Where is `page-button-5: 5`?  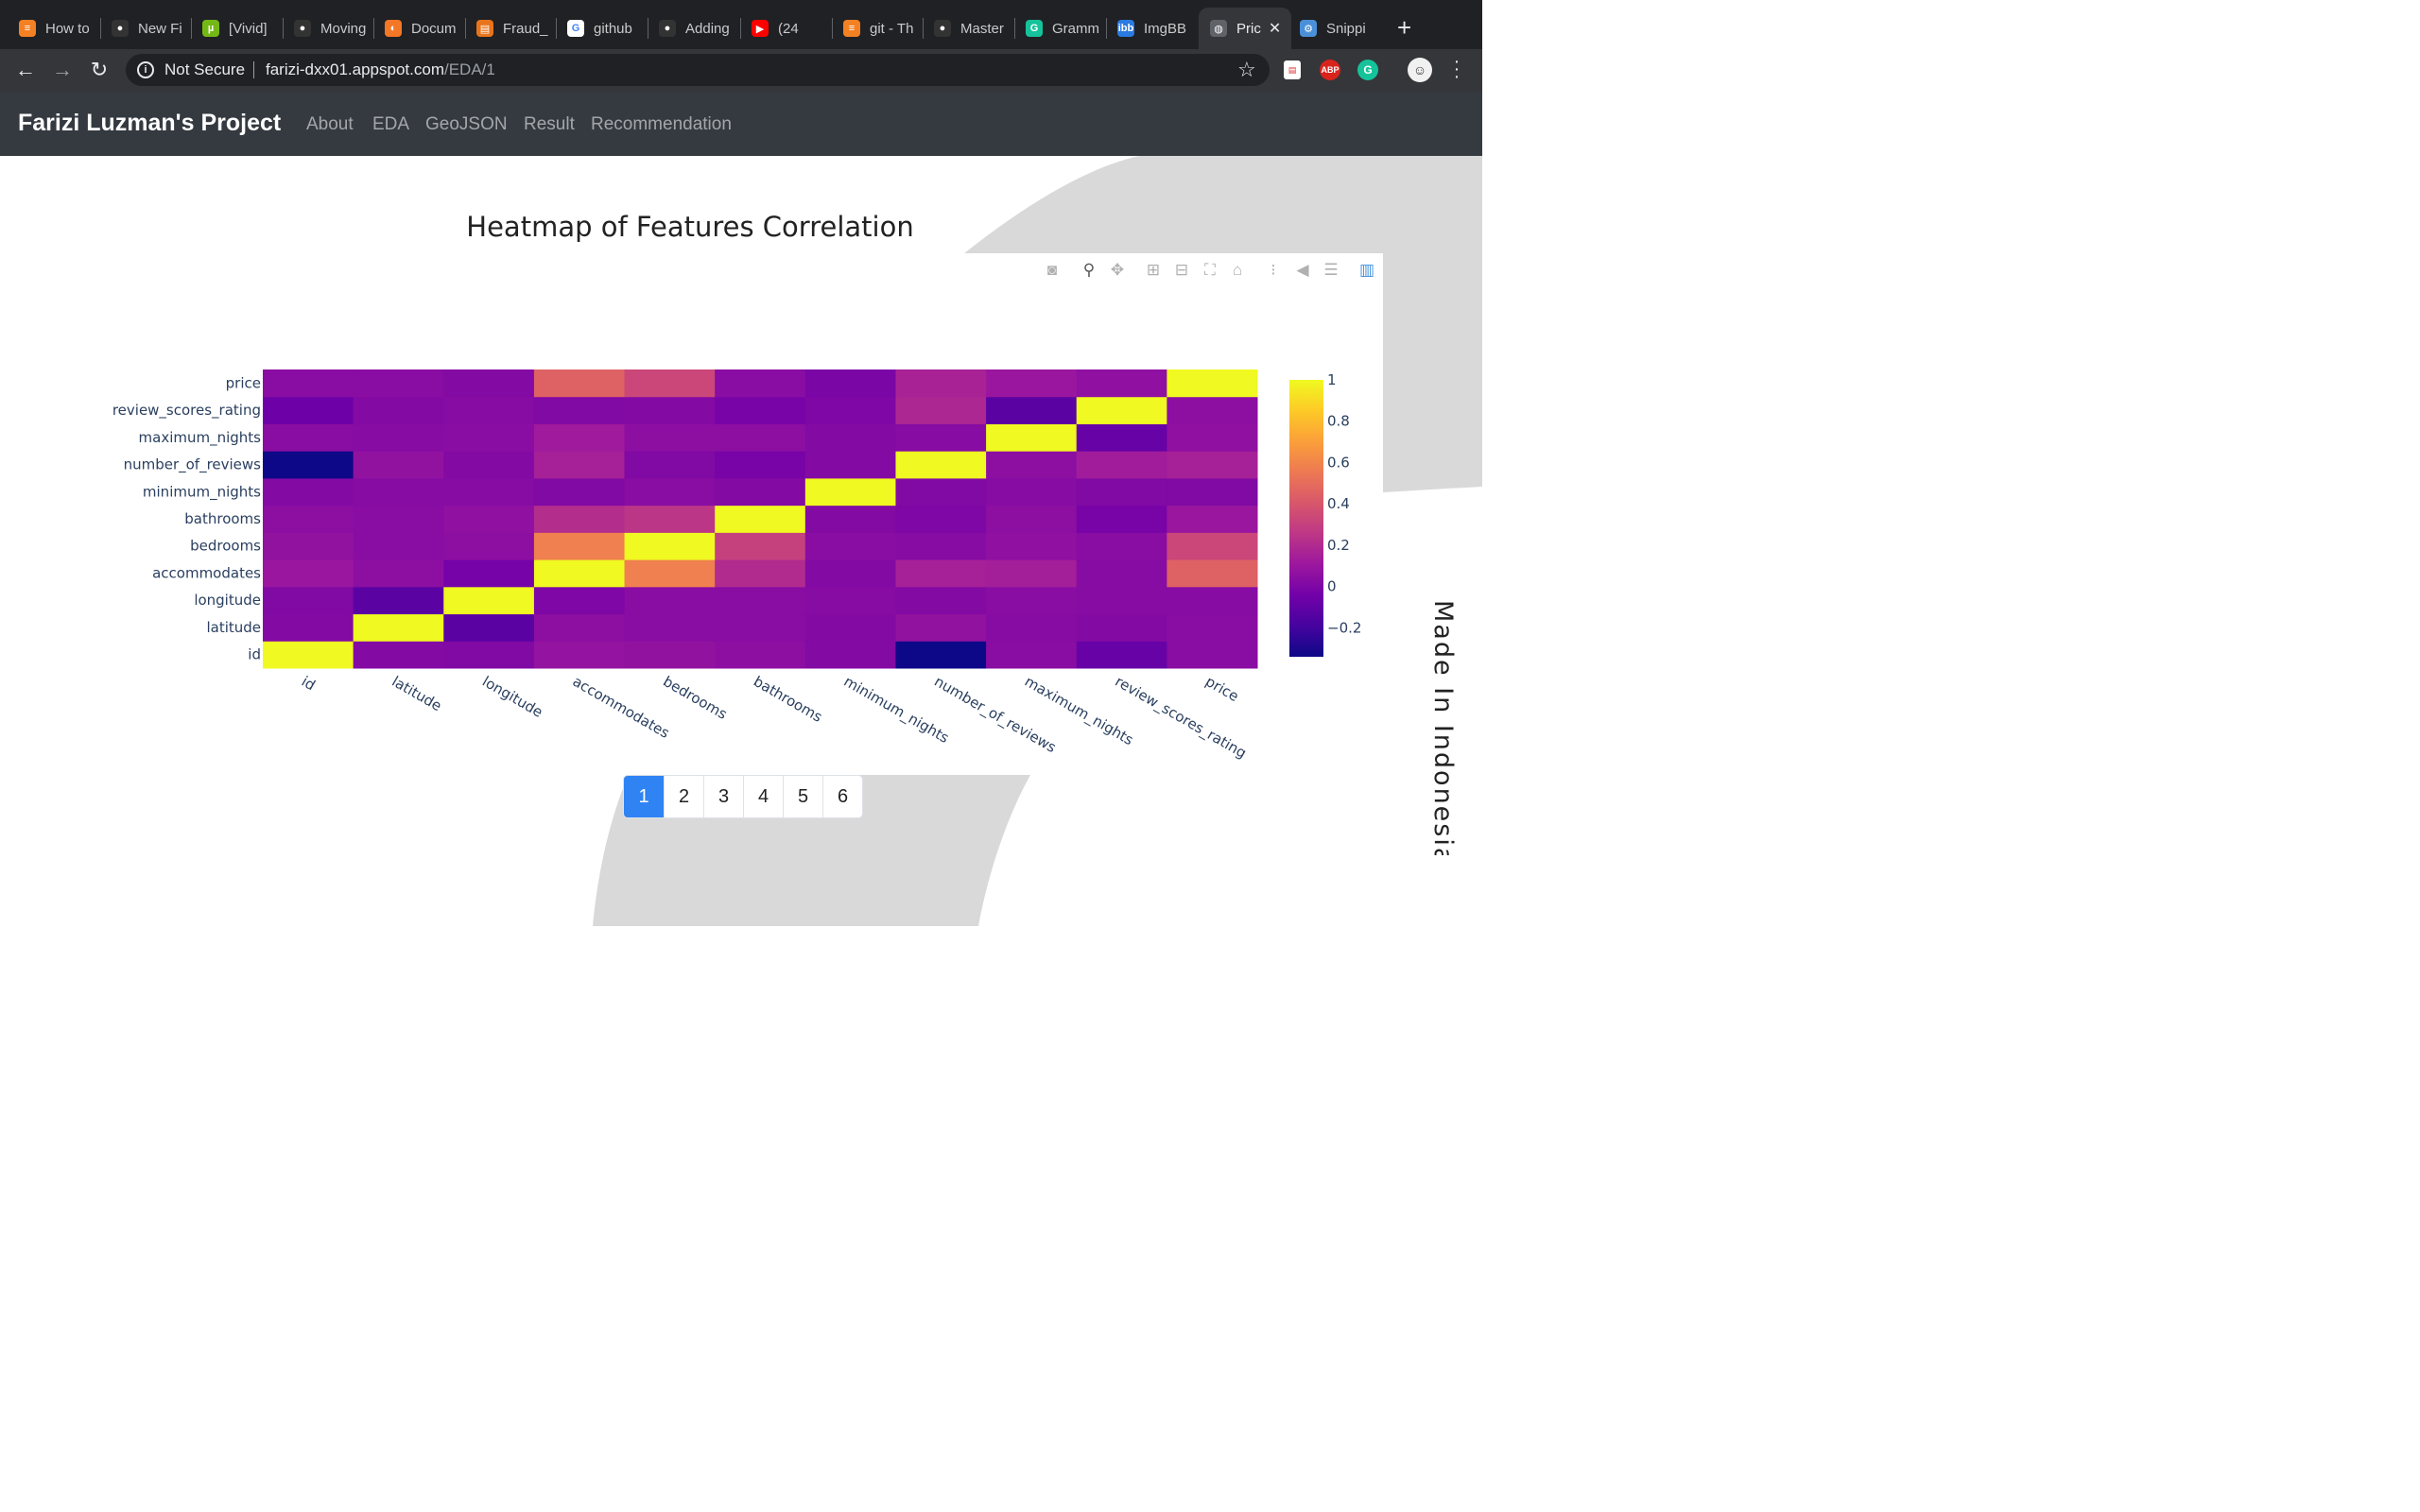
page-button-5: 5 is located at coordinates (802, 796).